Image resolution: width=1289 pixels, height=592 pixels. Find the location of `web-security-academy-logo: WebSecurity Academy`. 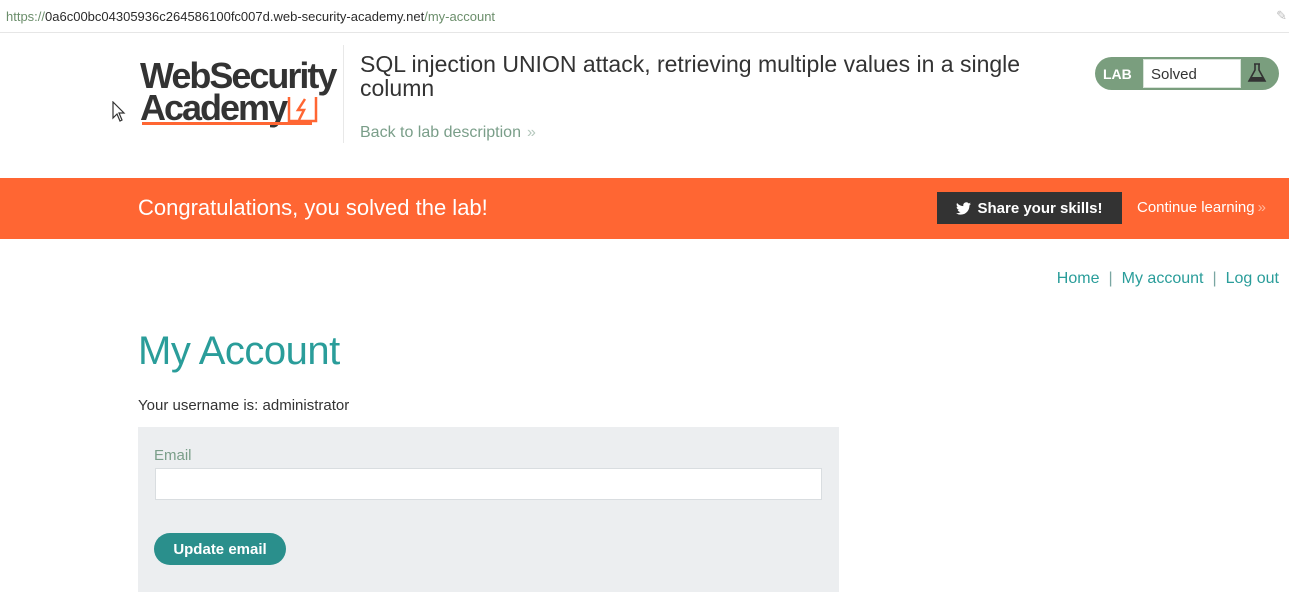

web-security-academy-logo: WebSecurity Academy is located at coordinates (242, 94).